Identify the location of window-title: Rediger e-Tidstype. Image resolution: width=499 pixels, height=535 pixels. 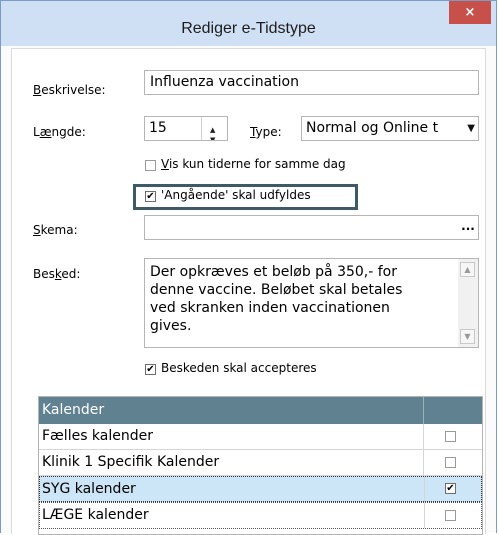
(248, 28).